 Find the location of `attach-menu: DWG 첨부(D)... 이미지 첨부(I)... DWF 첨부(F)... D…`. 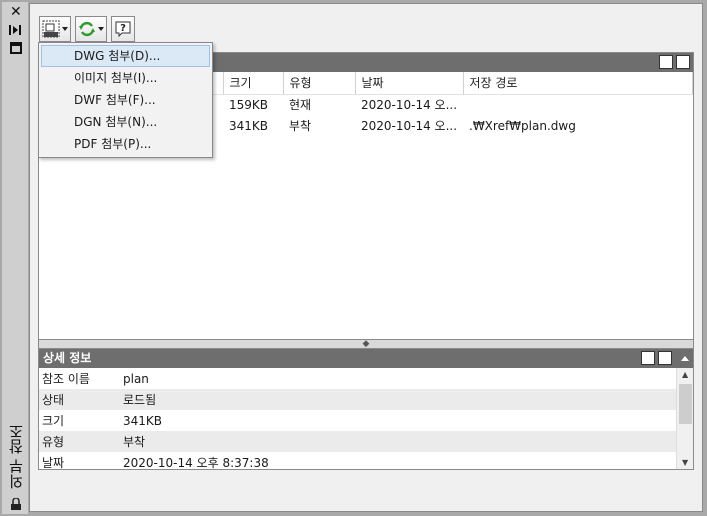

attach-menu: DWG 첨부(D)... 이미지 첨부(I)... DWF 첨부(F)... D… is located at coordinates (125, 100).